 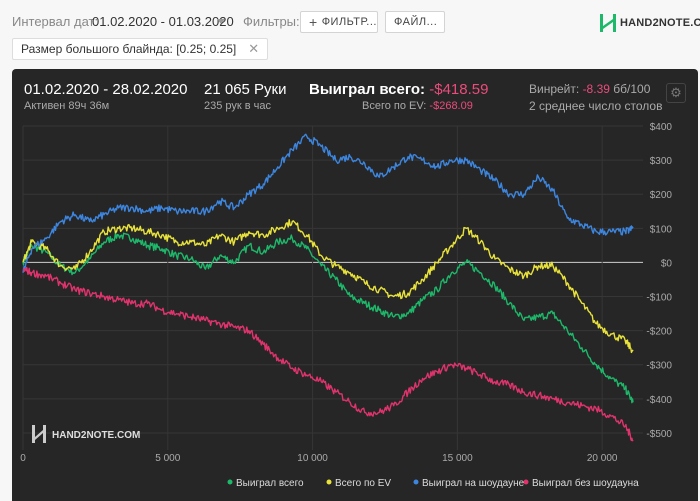 What do you see at coordinates (661, 161) in the screenshot?
I see `y-tick-label: $300` at bounding box center [661, 161].